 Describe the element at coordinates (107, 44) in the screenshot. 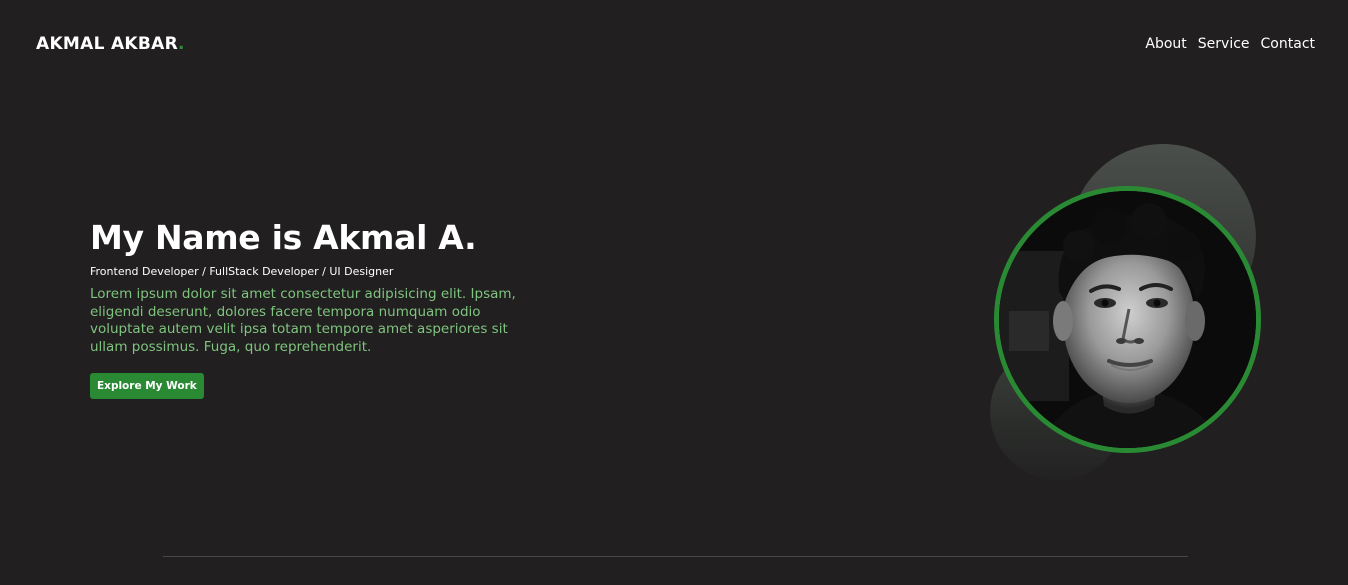

I see `brand-name: AKMAL AKBAR` at that location.